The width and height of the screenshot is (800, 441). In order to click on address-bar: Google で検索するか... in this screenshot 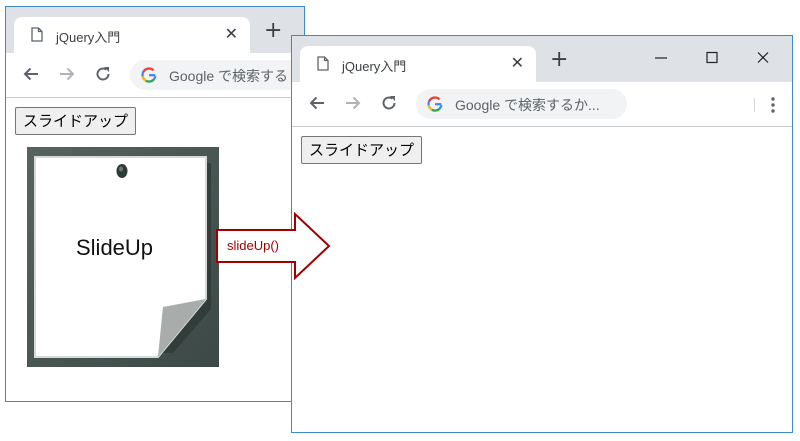, I will do `click(521, 104)`.